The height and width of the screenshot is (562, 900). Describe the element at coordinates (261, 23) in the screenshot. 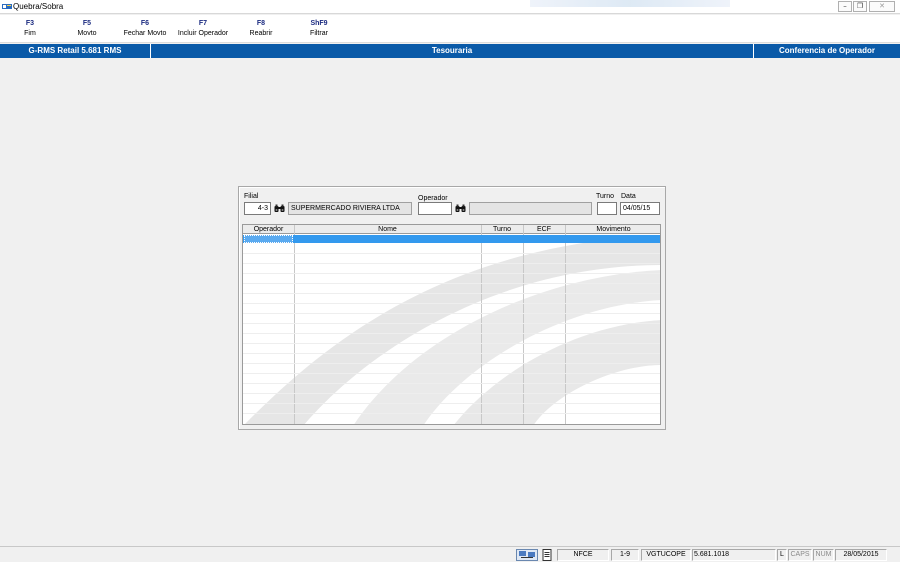

I see `toolbar-key: F8` at that location.